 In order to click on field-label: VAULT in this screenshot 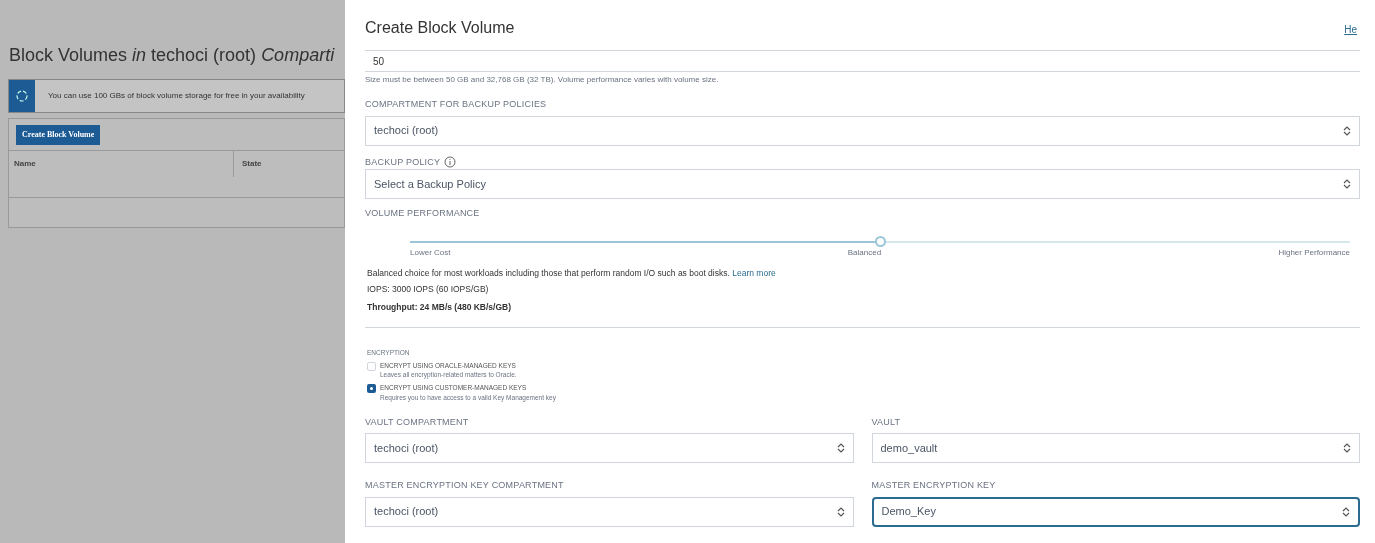, I will do `click(886, 422)`.